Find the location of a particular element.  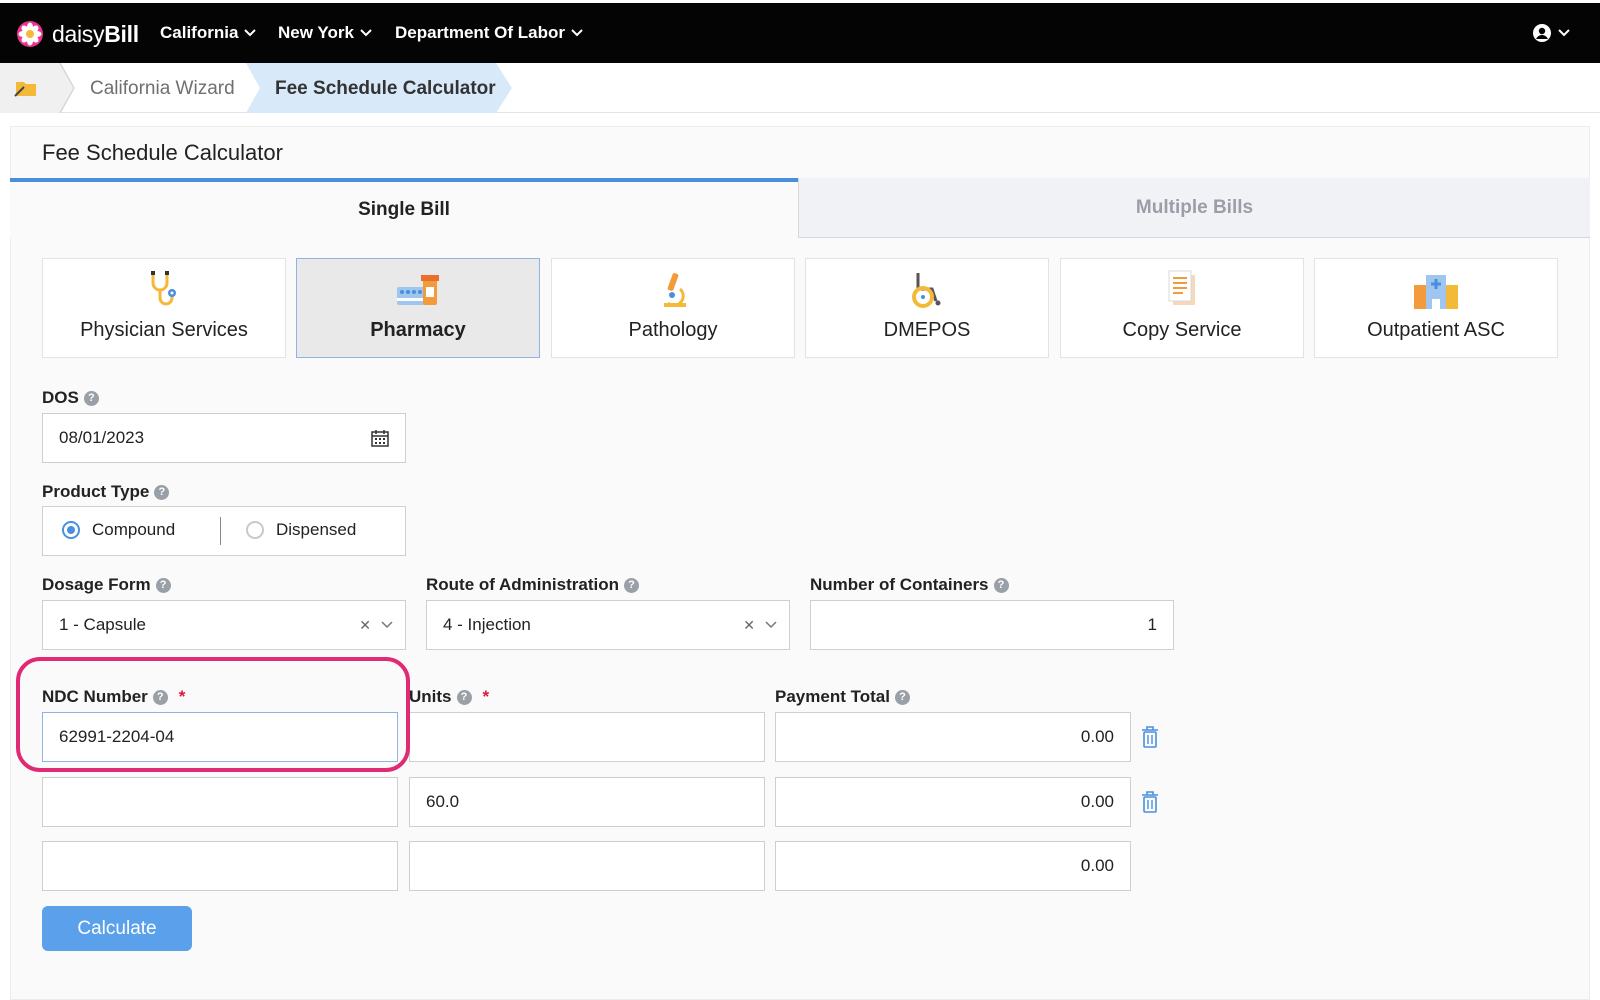

containers-input: 1 is located at coordinates (992, 625).